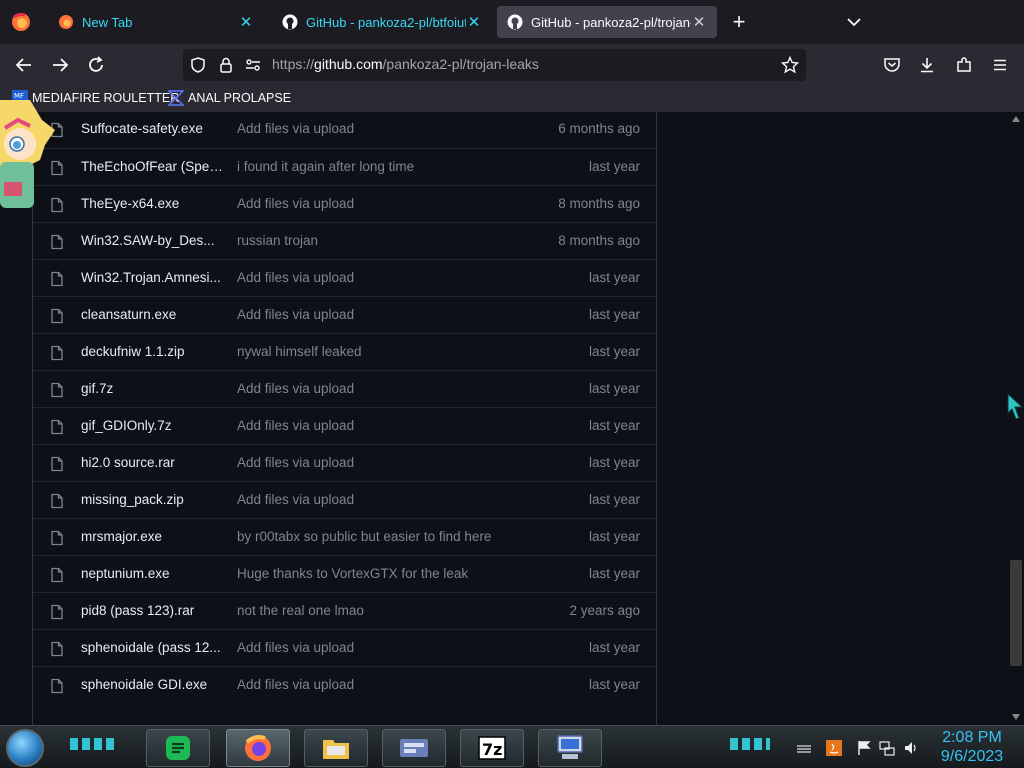 This screenshot has height=768, width=1024. I want to click on tray-app, so click(834, 748).